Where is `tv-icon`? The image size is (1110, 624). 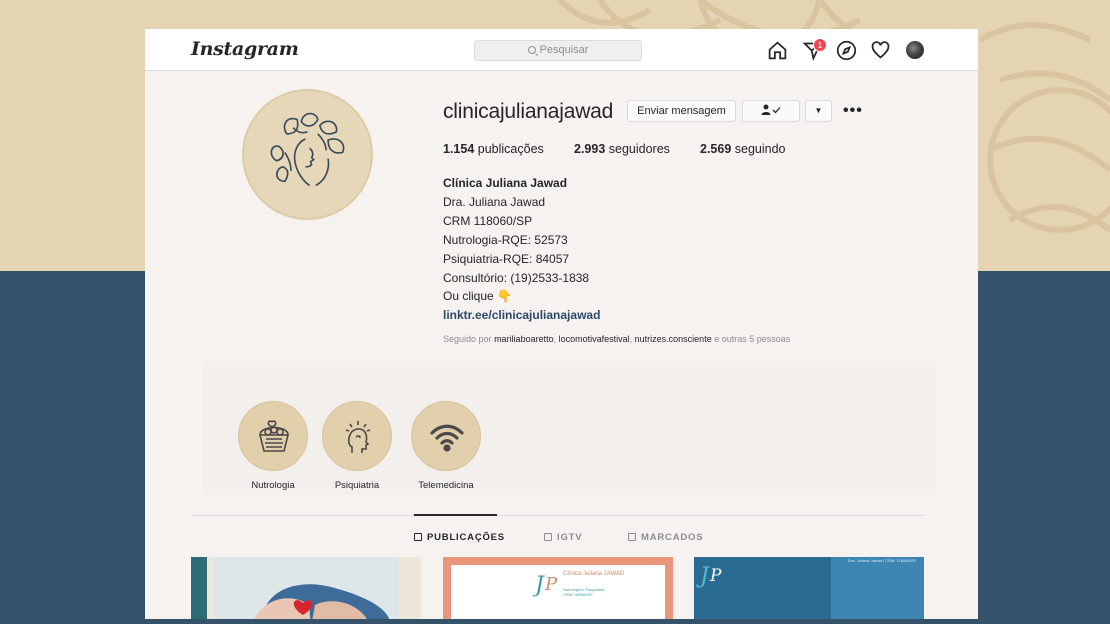 tv-icon is located at coordinates (548, 537).